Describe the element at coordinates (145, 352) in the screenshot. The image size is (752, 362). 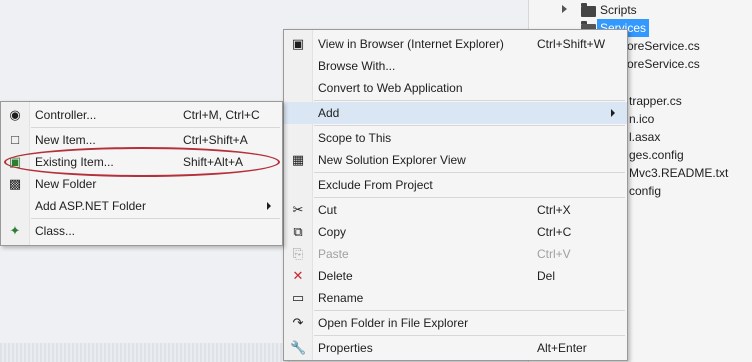
I see `status-strip` at that location.